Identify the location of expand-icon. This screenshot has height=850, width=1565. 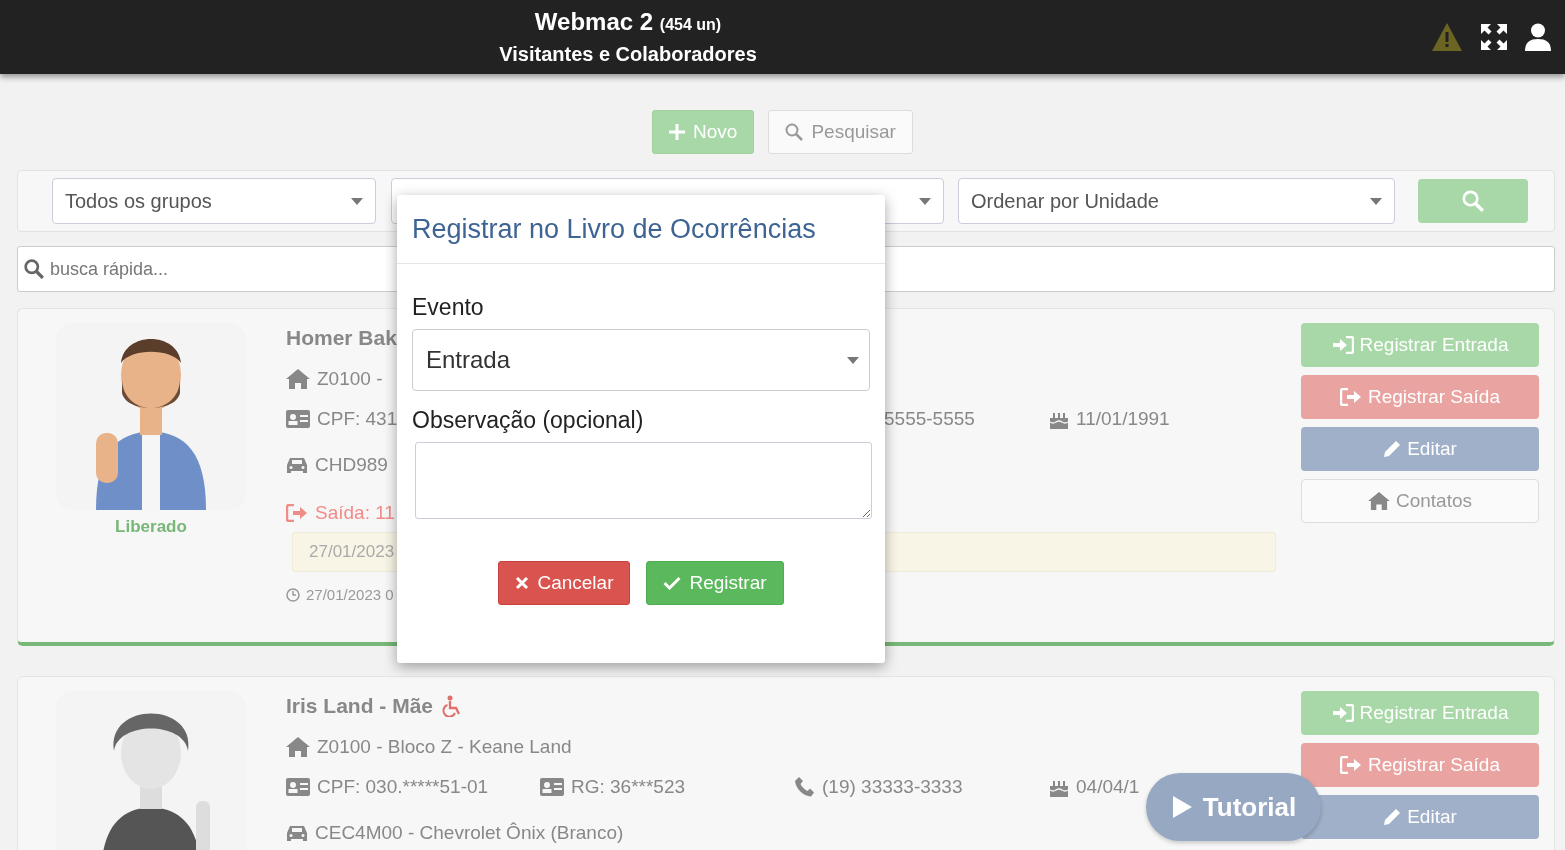
(1494, 37).